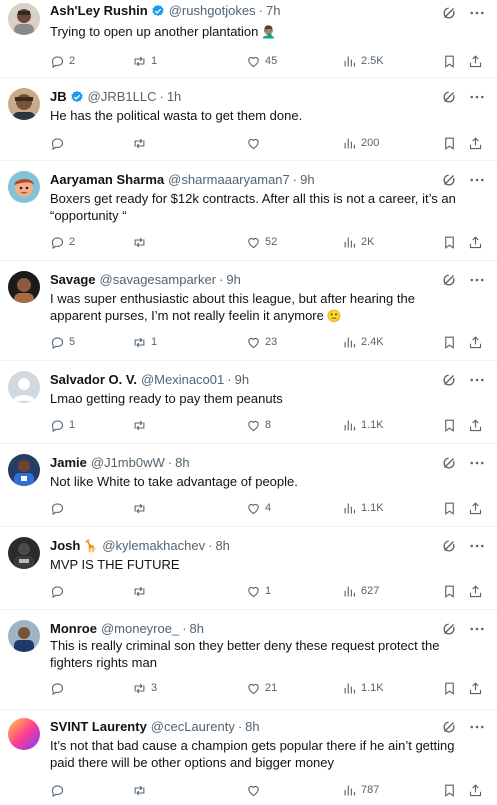 The width and height of the screenshot is (497, 805). What do you see at coordinates (358, 242) in the screenshot?
I see `views-button: 2K` at bounding box center [358, 242].